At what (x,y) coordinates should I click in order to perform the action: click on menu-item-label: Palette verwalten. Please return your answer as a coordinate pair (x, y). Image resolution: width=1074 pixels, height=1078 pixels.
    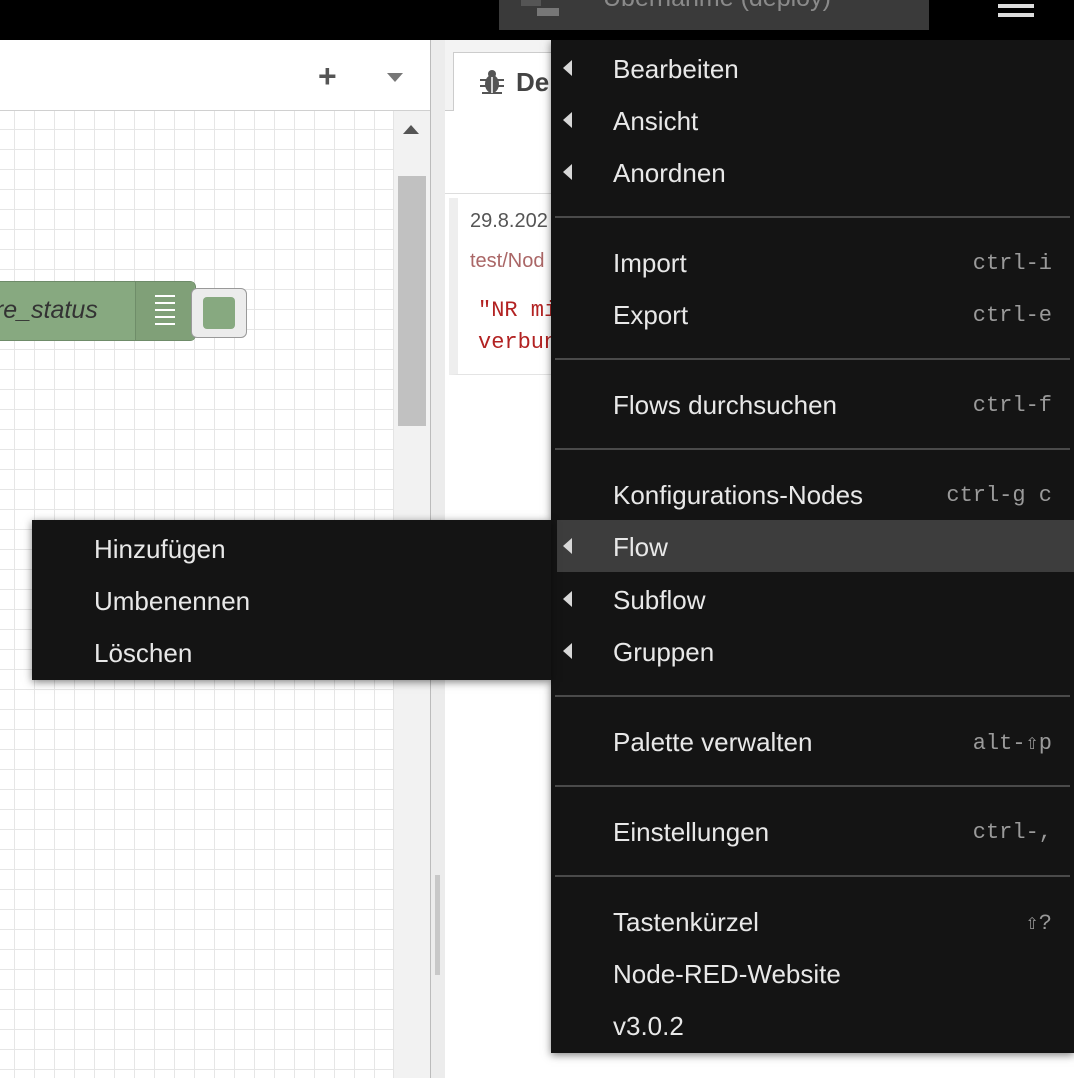
    Looking at the image, I should click on (713, 742).